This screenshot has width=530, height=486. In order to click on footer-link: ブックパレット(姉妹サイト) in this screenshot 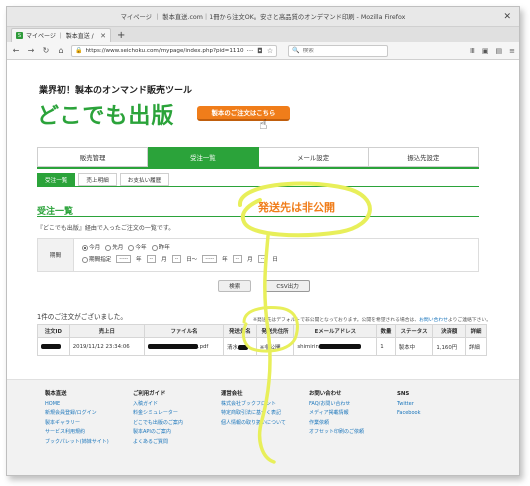, I will do `click(77, 443)`.